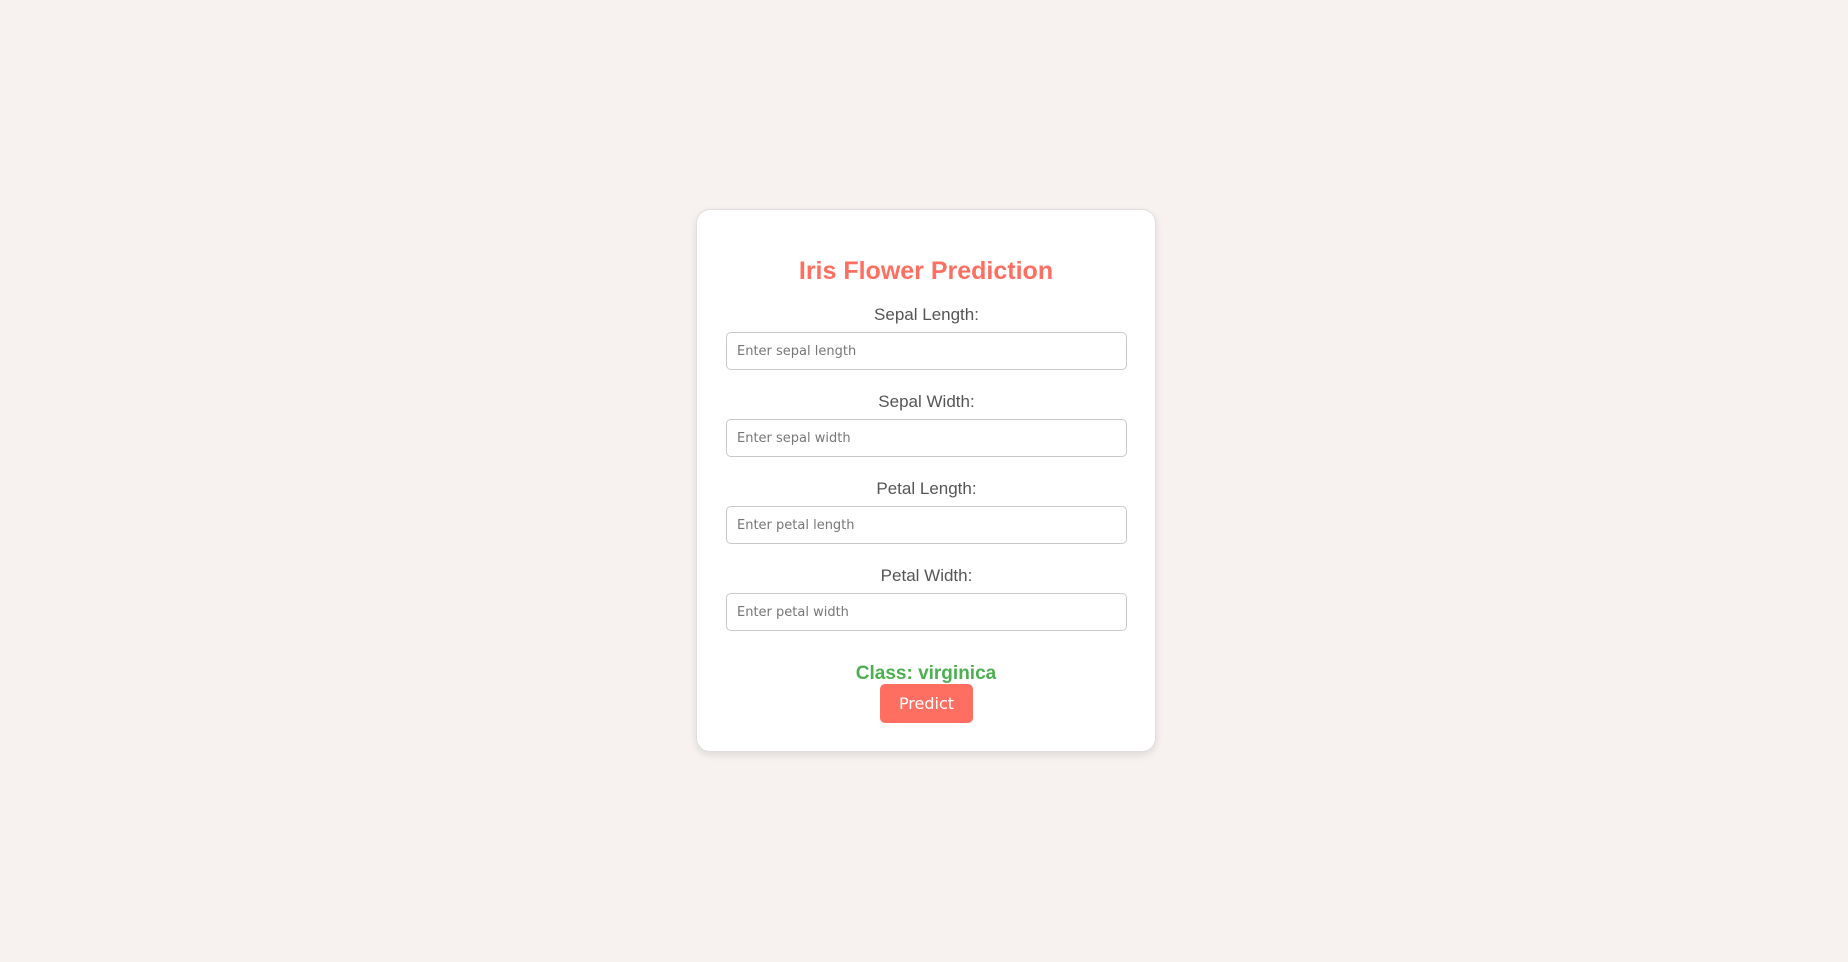 The image size is (1848, 962). I want to click on sepal-width-input, so click(926, 438).